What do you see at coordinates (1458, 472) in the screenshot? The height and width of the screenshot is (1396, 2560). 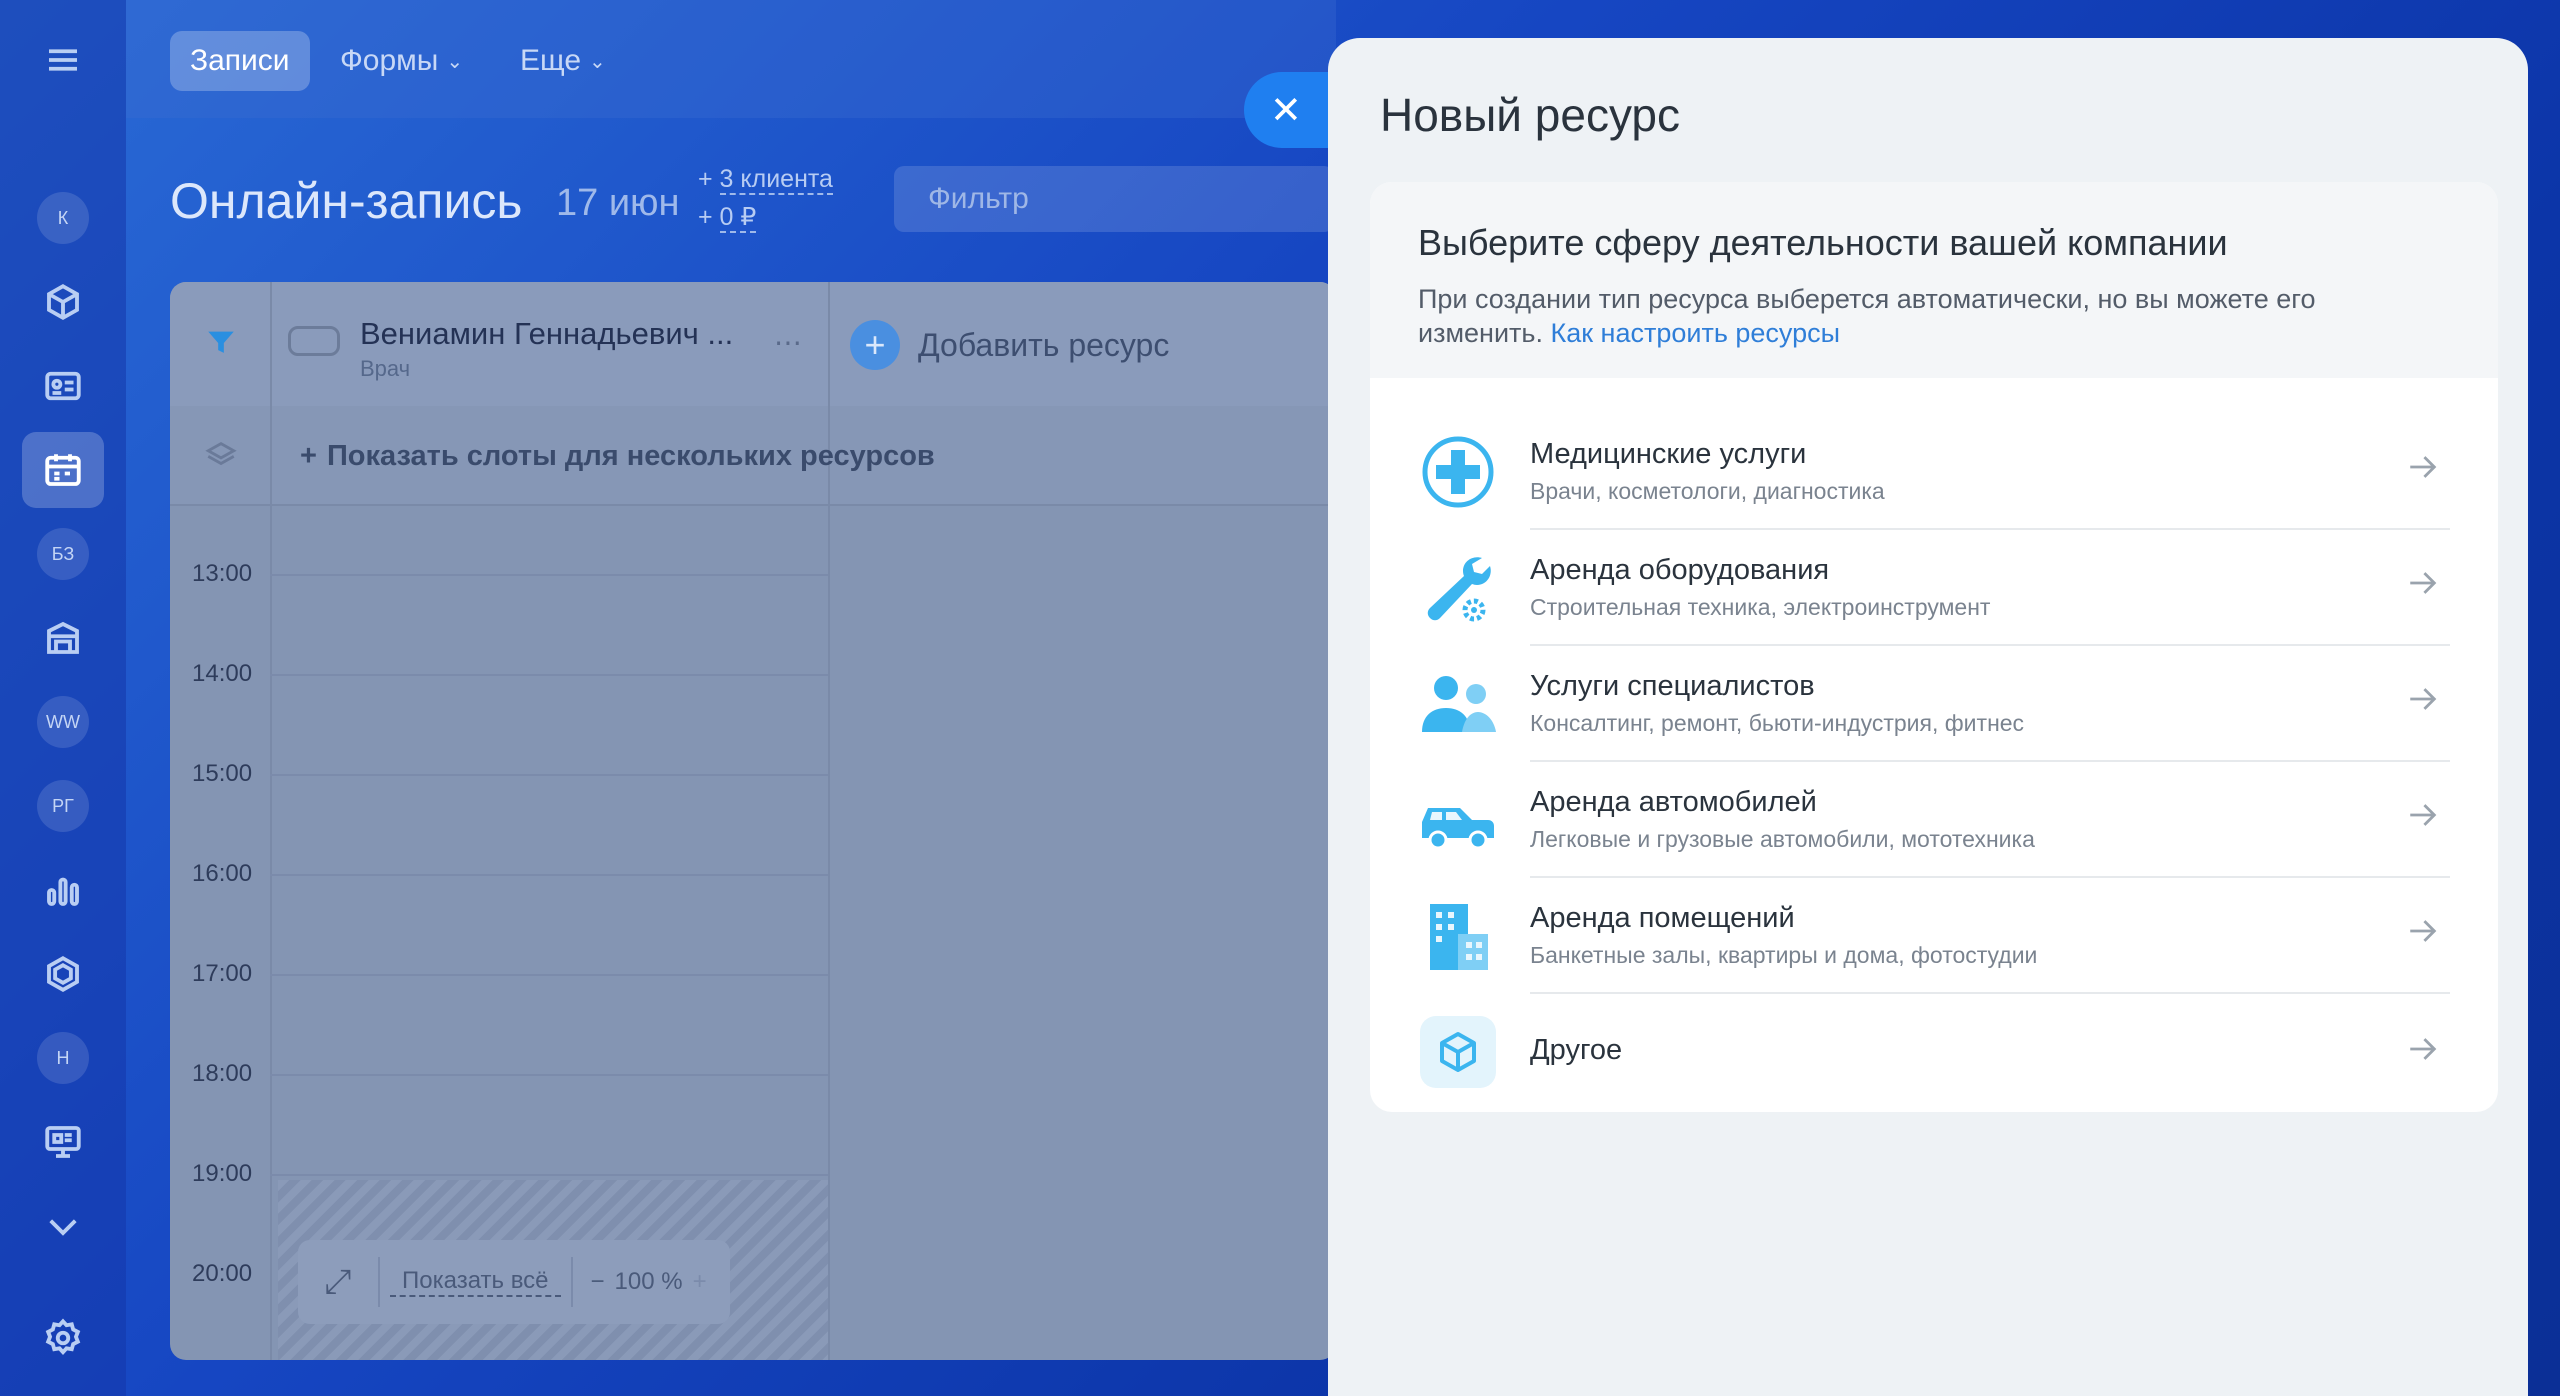 I see `medical-cross-icon` at bounding box center [1458, 472].